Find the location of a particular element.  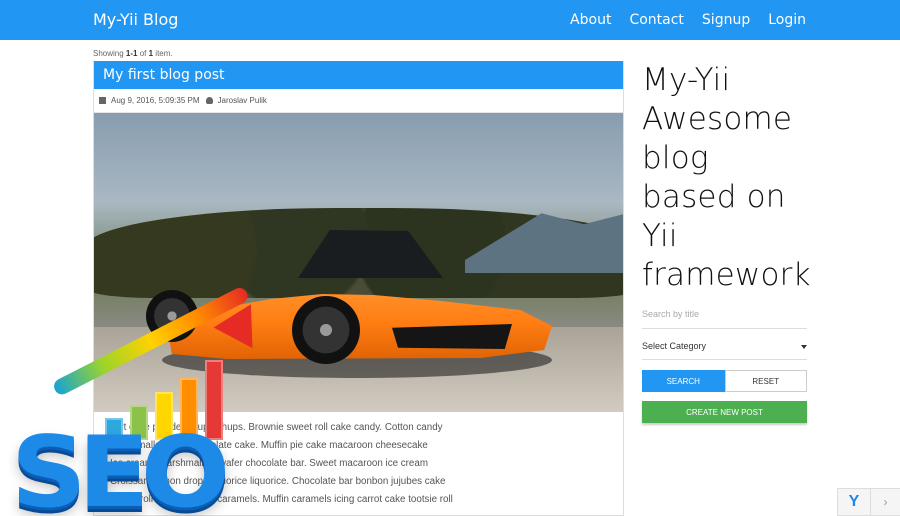

rear-wheel is located at coordinates (172, 316).